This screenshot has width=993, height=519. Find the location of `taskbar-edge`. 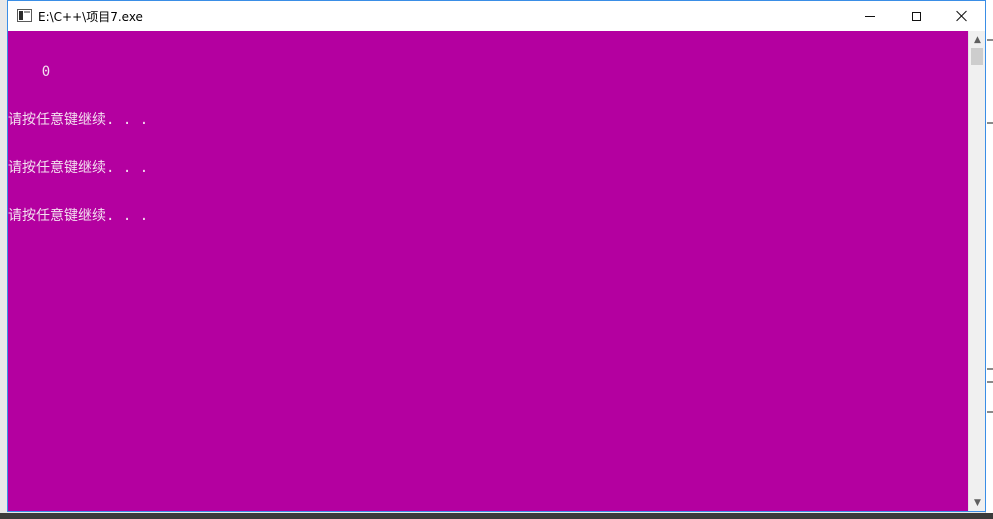

taskbar-edge is located at coordinates (496, 516).